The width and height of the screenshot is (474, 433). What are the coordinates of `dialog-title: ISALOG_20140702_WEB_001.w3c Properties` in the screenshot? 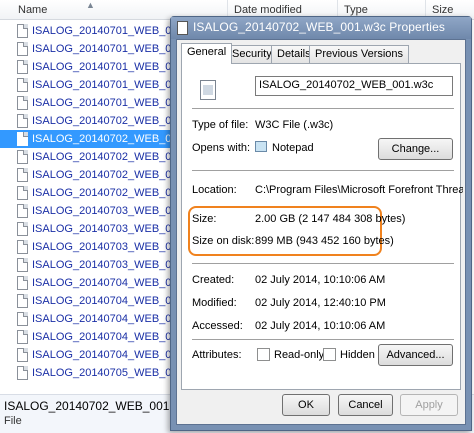 It's located at (319, 27).